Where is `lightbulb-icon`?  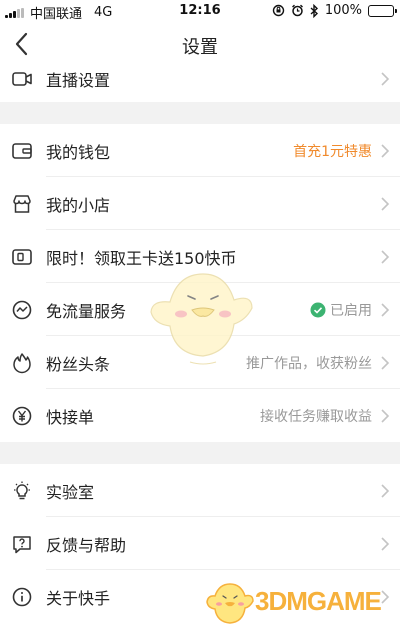
lightbulb-icon is located at coordinates (22, 491).